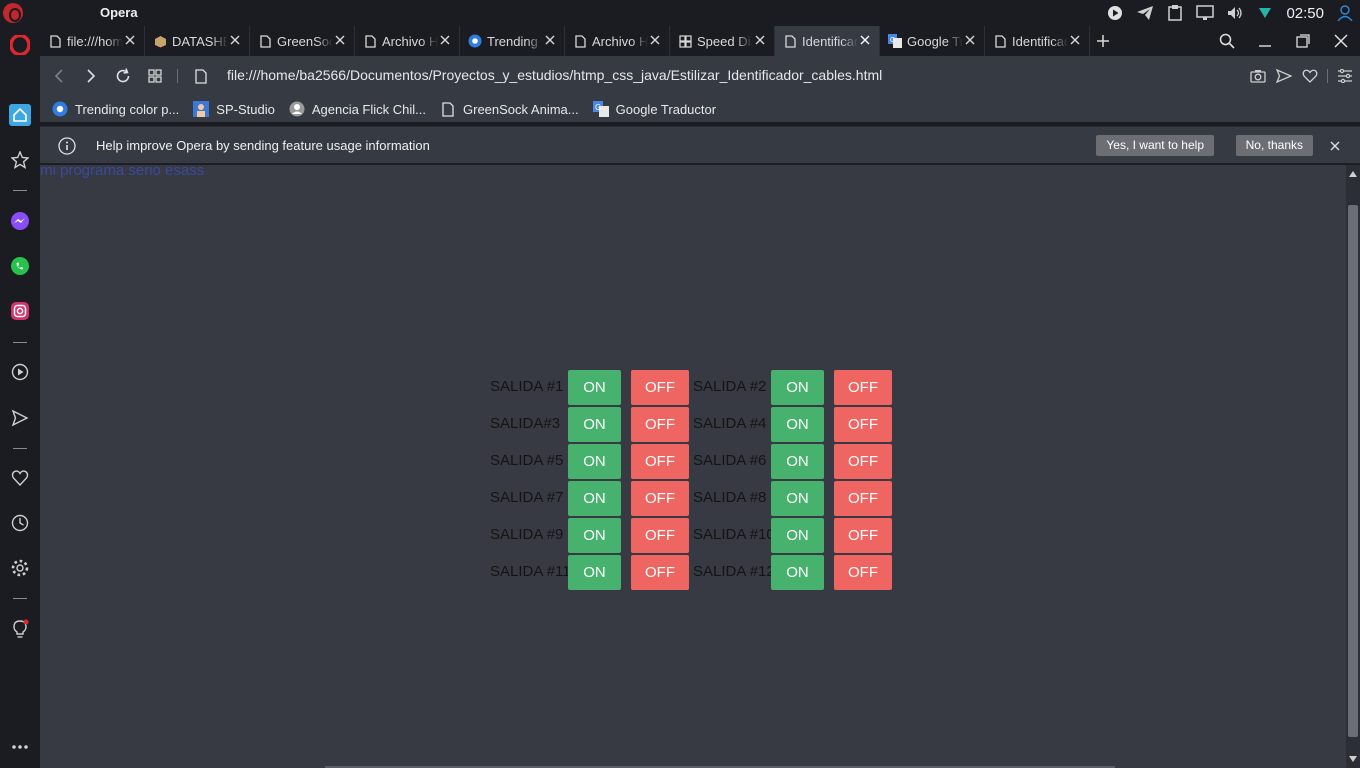  What do you see at coordinates (92, 41) in the screenshot?
I see `tab: file:///home` at bounding box center [92, 41].